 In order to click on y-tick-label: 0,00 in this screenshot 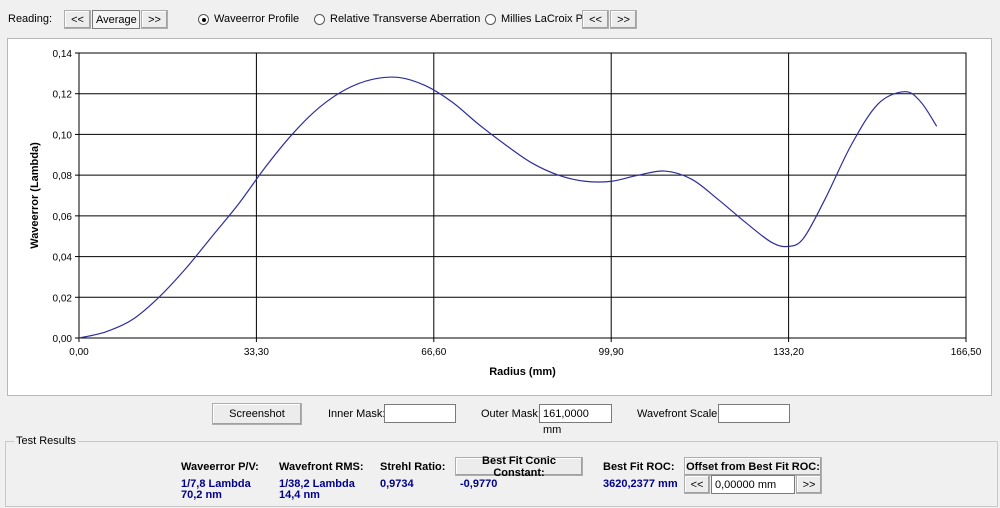, I will do `click(63, 339)`.